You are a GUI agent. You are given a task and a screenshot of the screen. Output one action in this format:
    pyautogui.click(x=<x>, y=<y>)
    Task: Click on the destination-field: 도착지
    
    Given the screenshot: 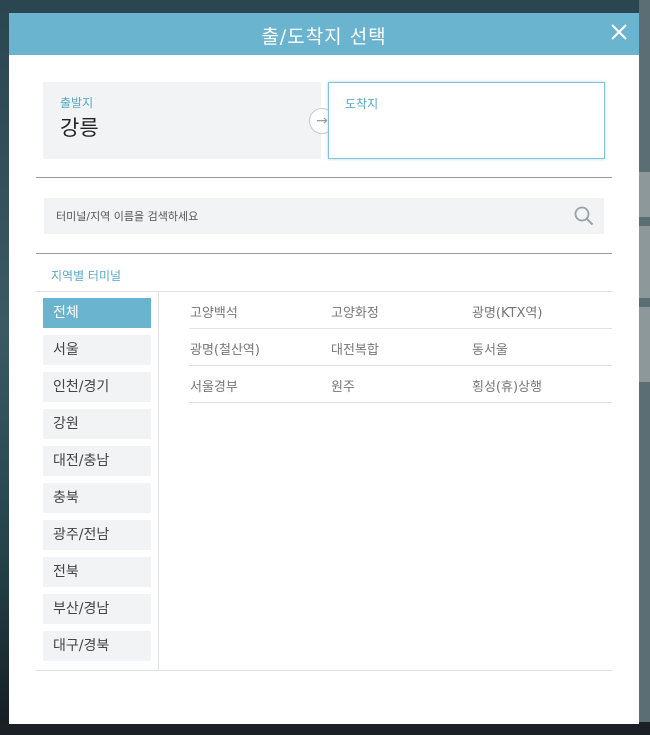 What is the action you would take?
    pyautogui.click(x=466, y=120)
    